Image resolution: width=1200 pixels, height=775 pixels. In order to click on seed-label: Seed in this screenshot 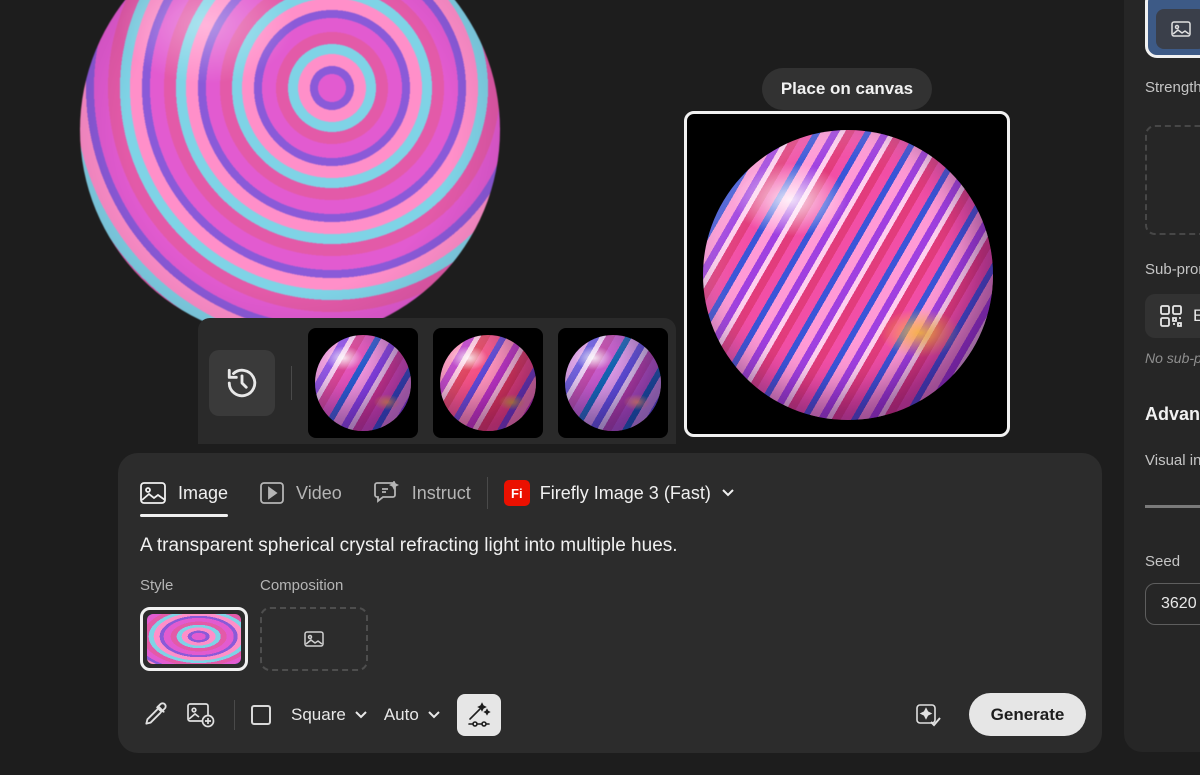, I will do `click(1163, 561)`.